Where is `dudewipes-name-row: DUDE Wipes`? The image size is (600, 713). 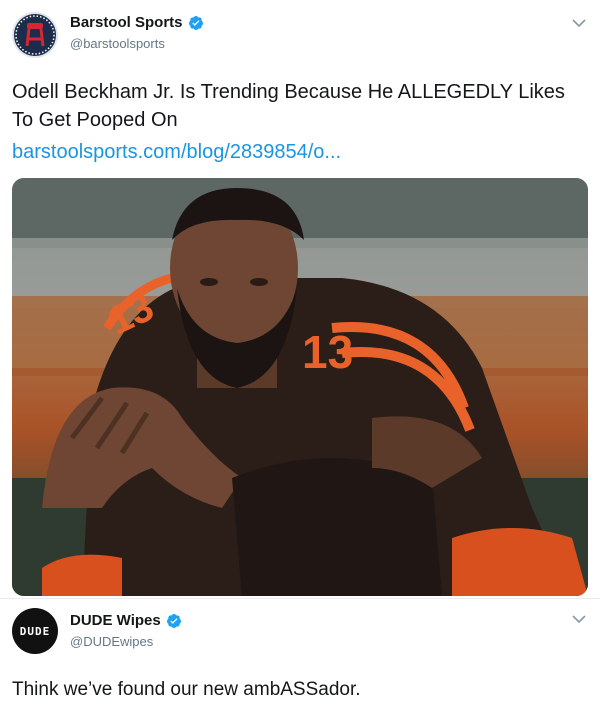 dudewipes-name-row: DUDE Wipes is located at coordinates (126, 620).